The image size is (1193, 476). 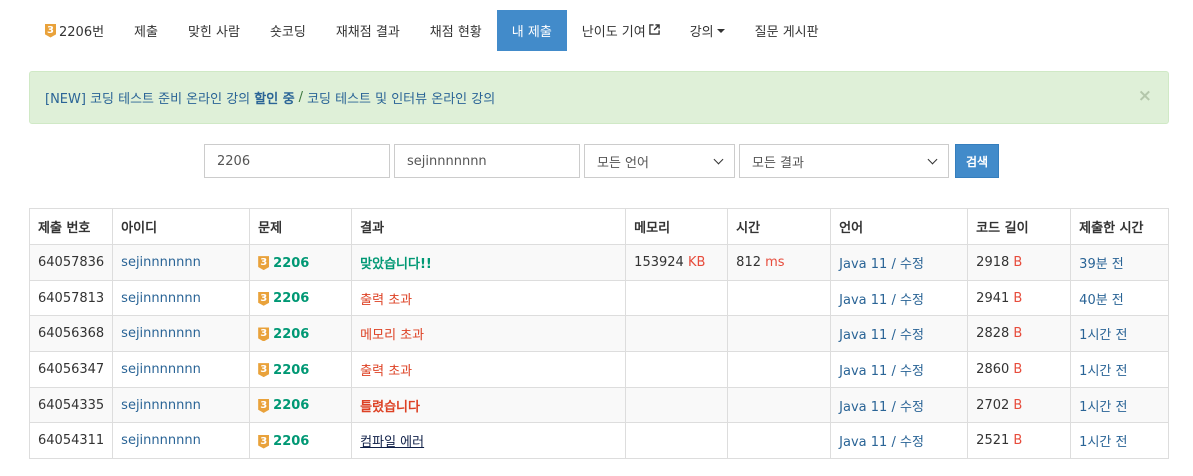 What do you see at coordinates (214, 30) in the screenshot?
I see `tab-solved-users: 맞힌 사람` at bounding box center [214, 30].